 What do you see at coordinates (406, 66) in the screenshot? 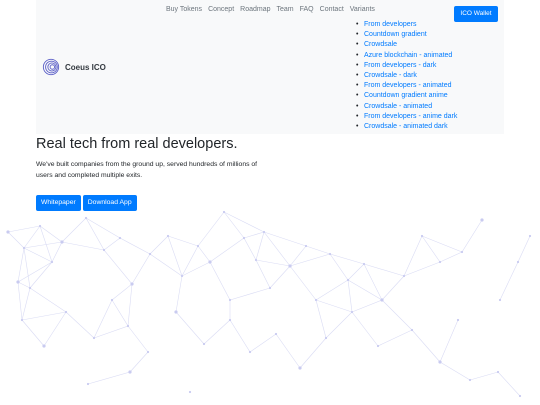
I see `variant-item: From developers - dark` at bounding box center [406, 66].